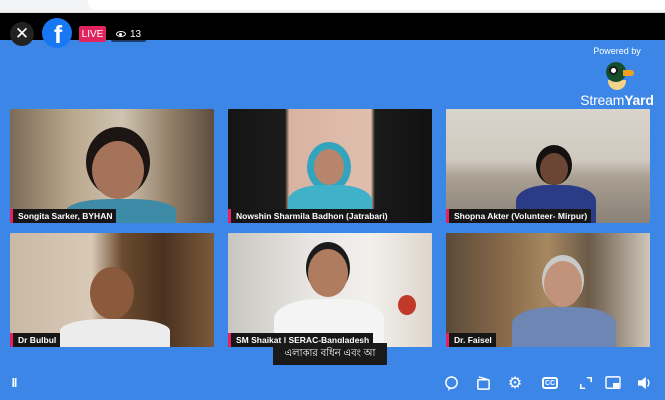  I want to click on live-badge: LIVE, so click(92, 34).